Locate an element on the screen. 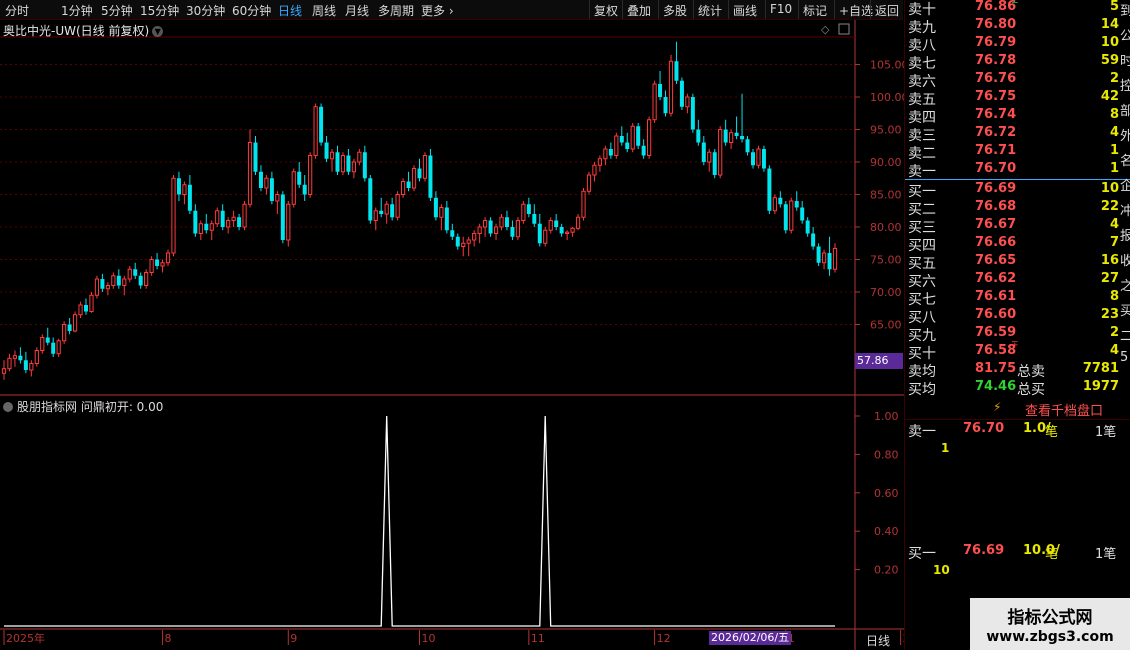 This screenshot has width=1130, height=650. toolbar-action-0: 复权 is located at coordinates (606, 10).